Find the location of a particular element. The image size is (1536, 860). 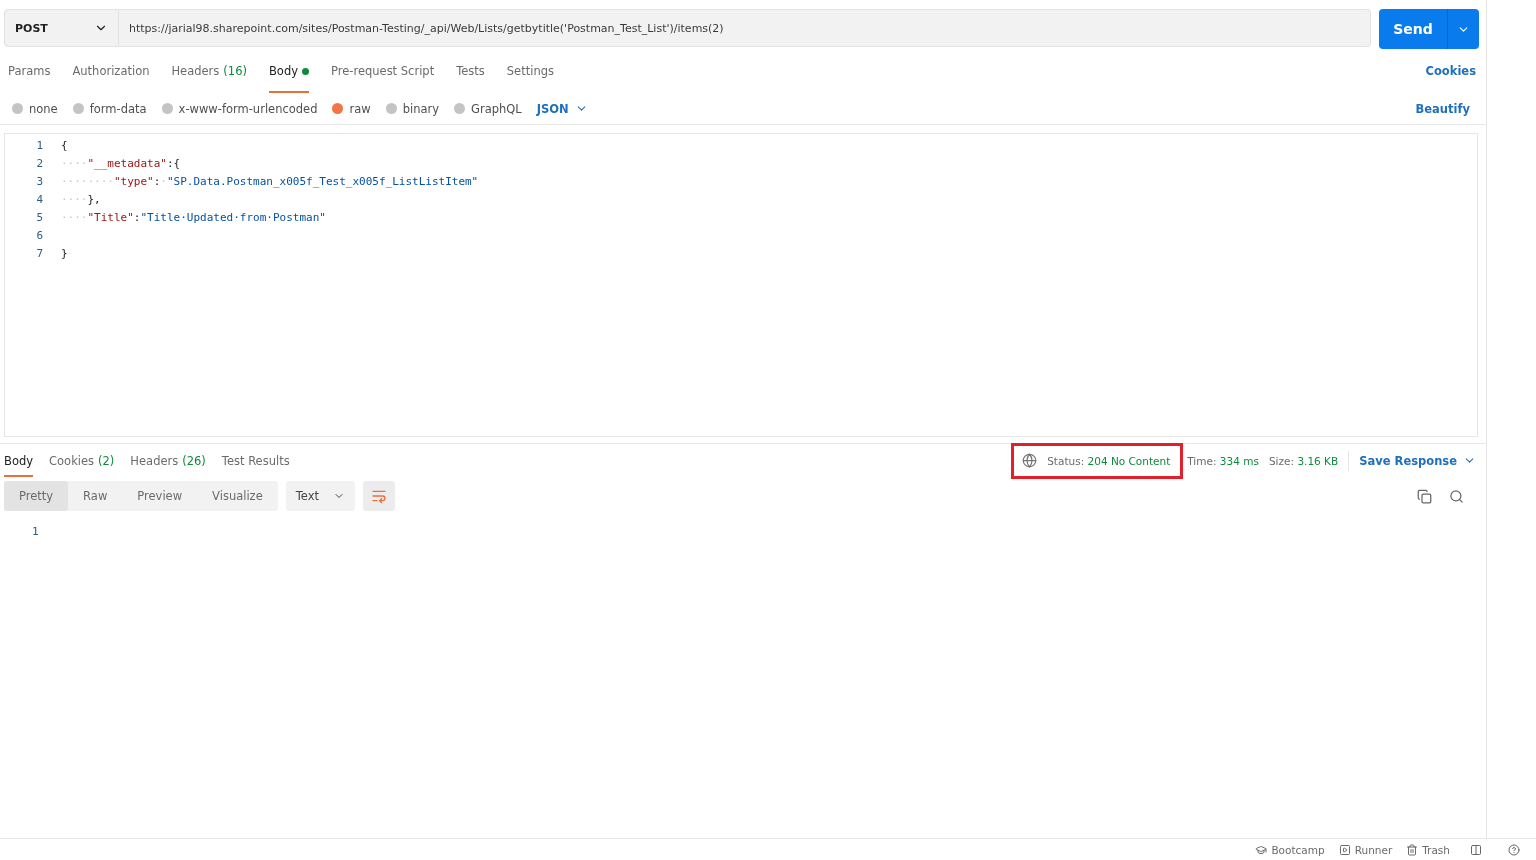

body-type-radio: x-www-form-urlencoded is located at coordinates (239, 108).